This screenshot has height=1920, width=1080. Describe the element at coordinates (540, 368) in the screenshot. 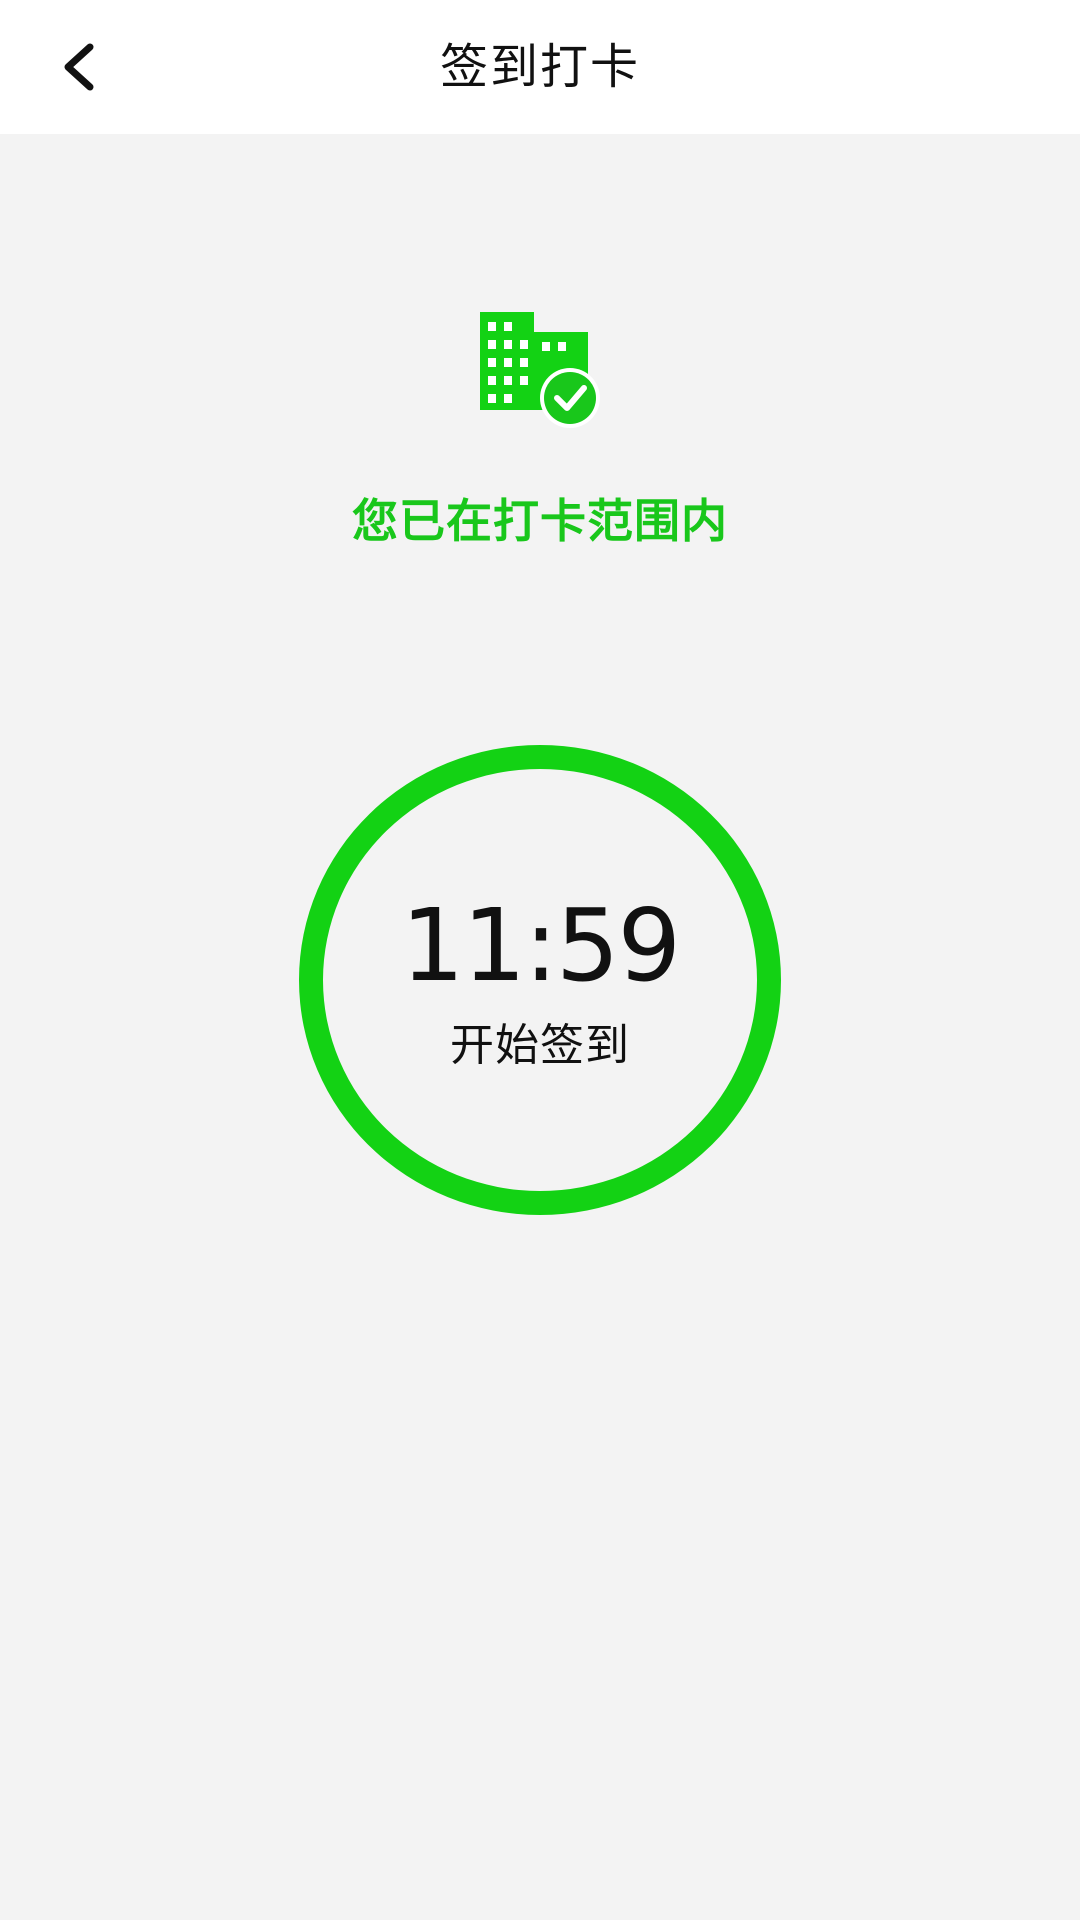

I see `building-check-icon` at that location.